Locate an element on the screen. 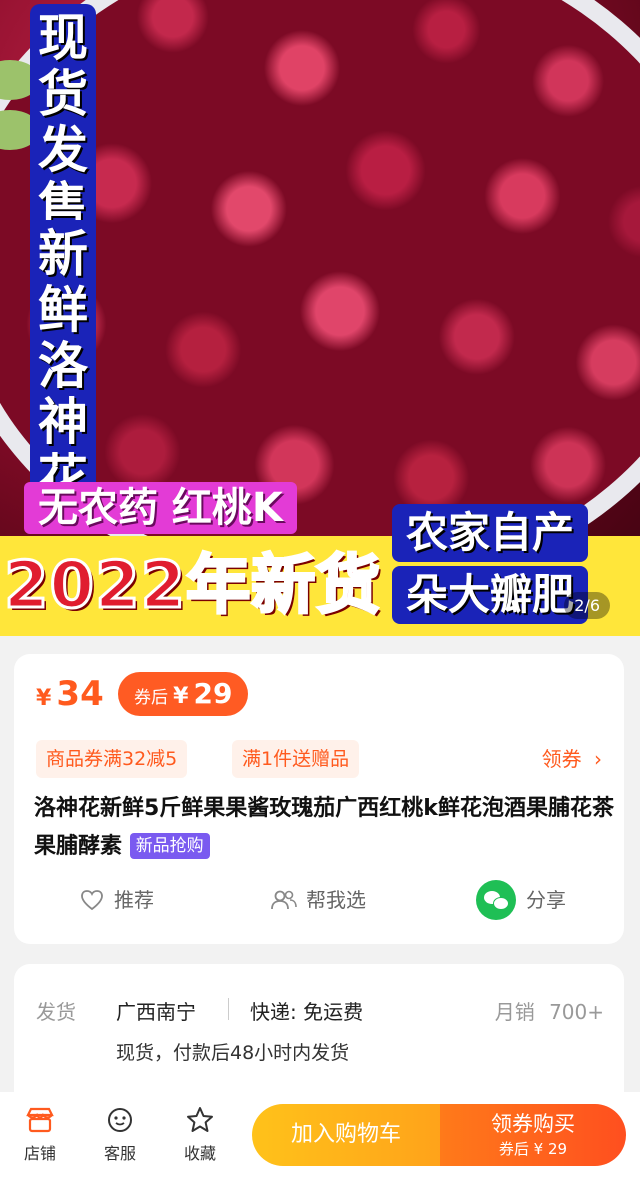 This screenshot has width=640, height=1182. share-button: 分享 is located at coordinates (521, 900).